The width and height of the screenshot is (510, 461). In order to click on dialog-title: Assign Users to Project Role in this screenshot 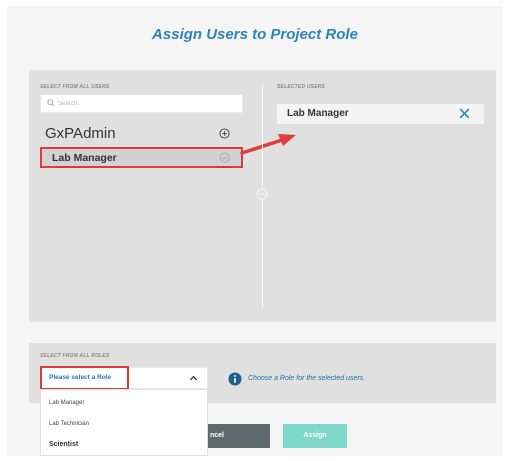, I will do `click(255, 34)`.